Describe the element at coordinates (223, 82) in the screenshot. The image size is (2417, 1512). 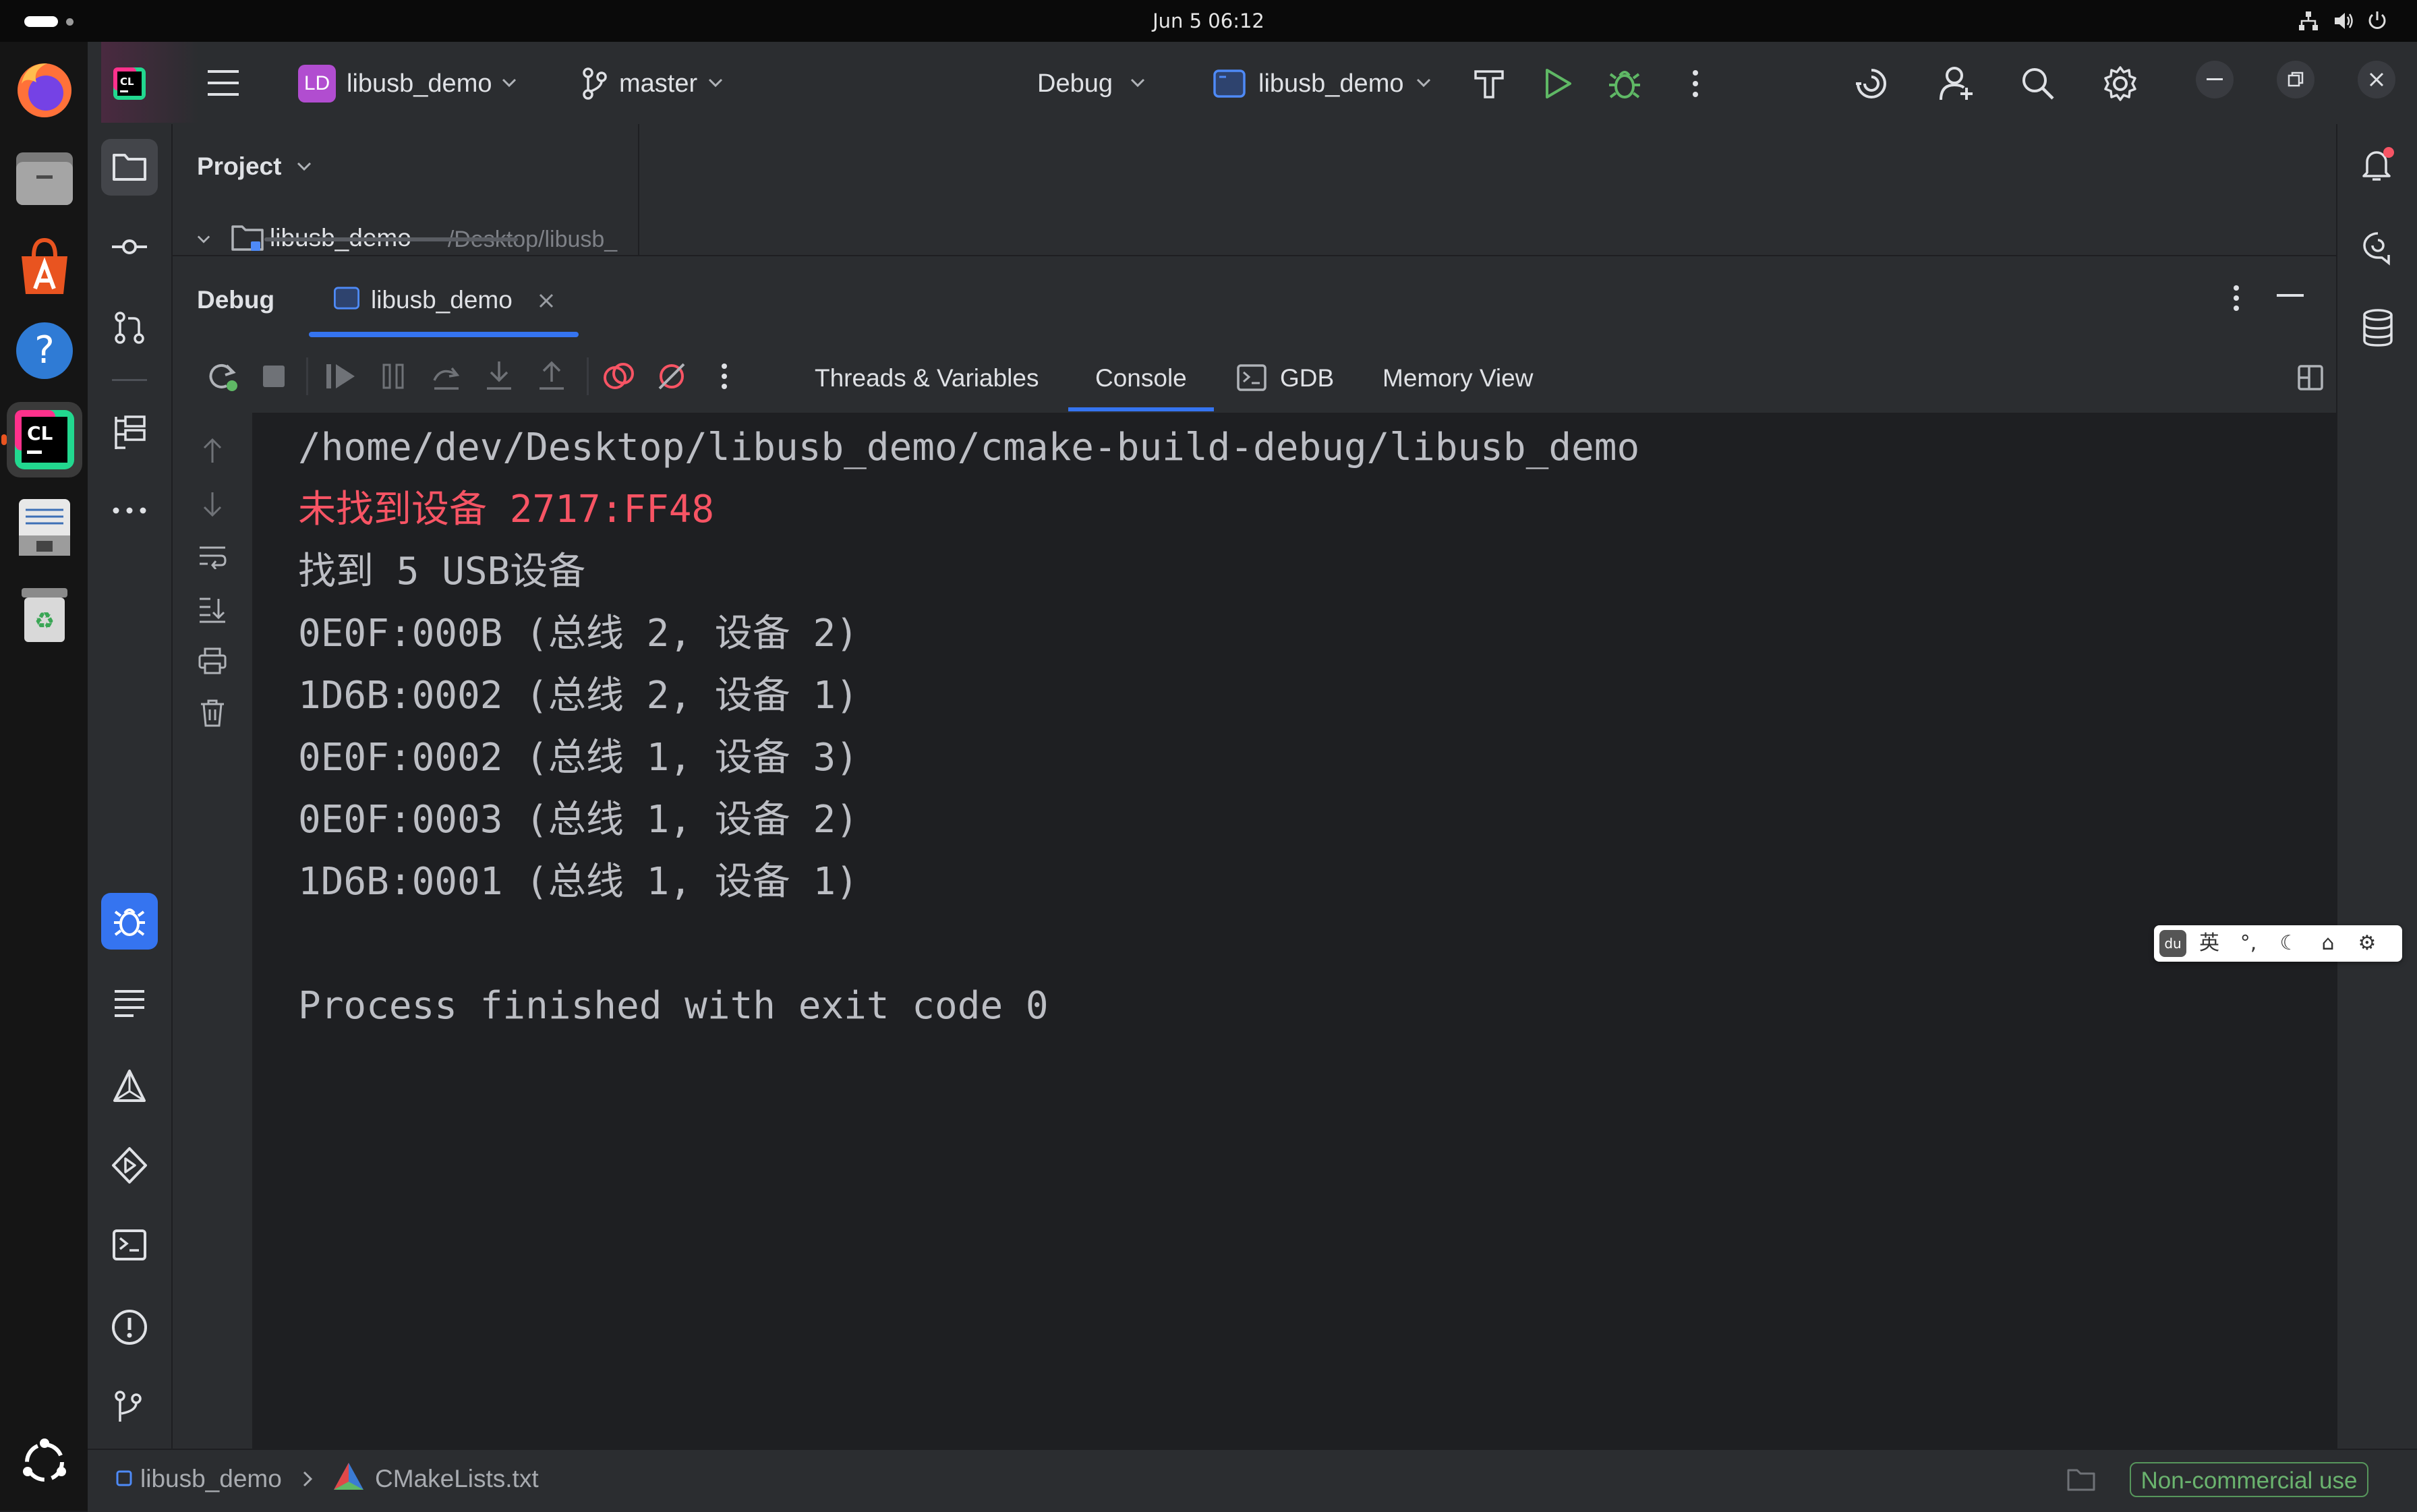
I see `main-menu-icon` at that location.